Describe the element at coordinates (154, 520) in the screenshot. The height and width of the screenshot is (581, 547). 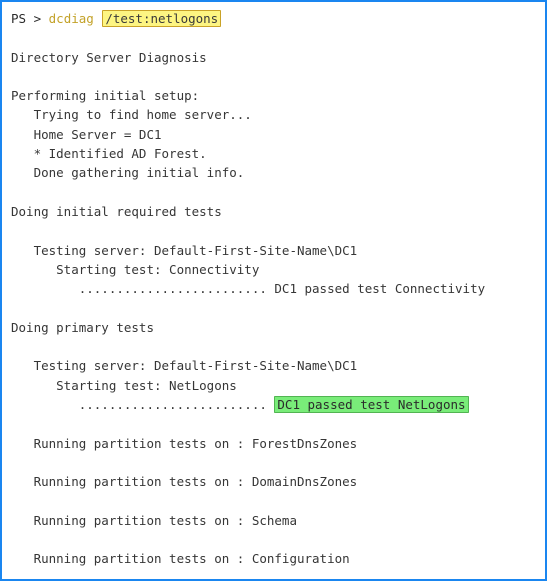
I see `partition-test-line: Running partition tests on : Schema` at that location.